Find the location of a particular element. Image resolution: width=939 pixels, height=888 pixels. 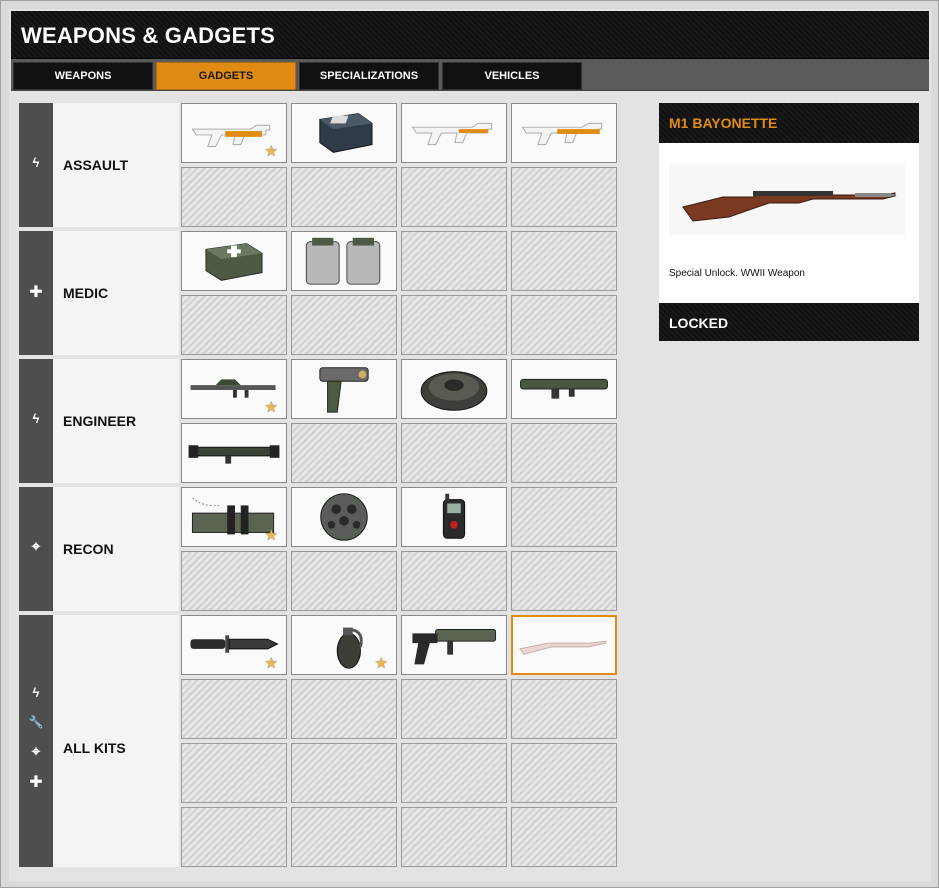

detail-image is located at coordinates (787, 199).